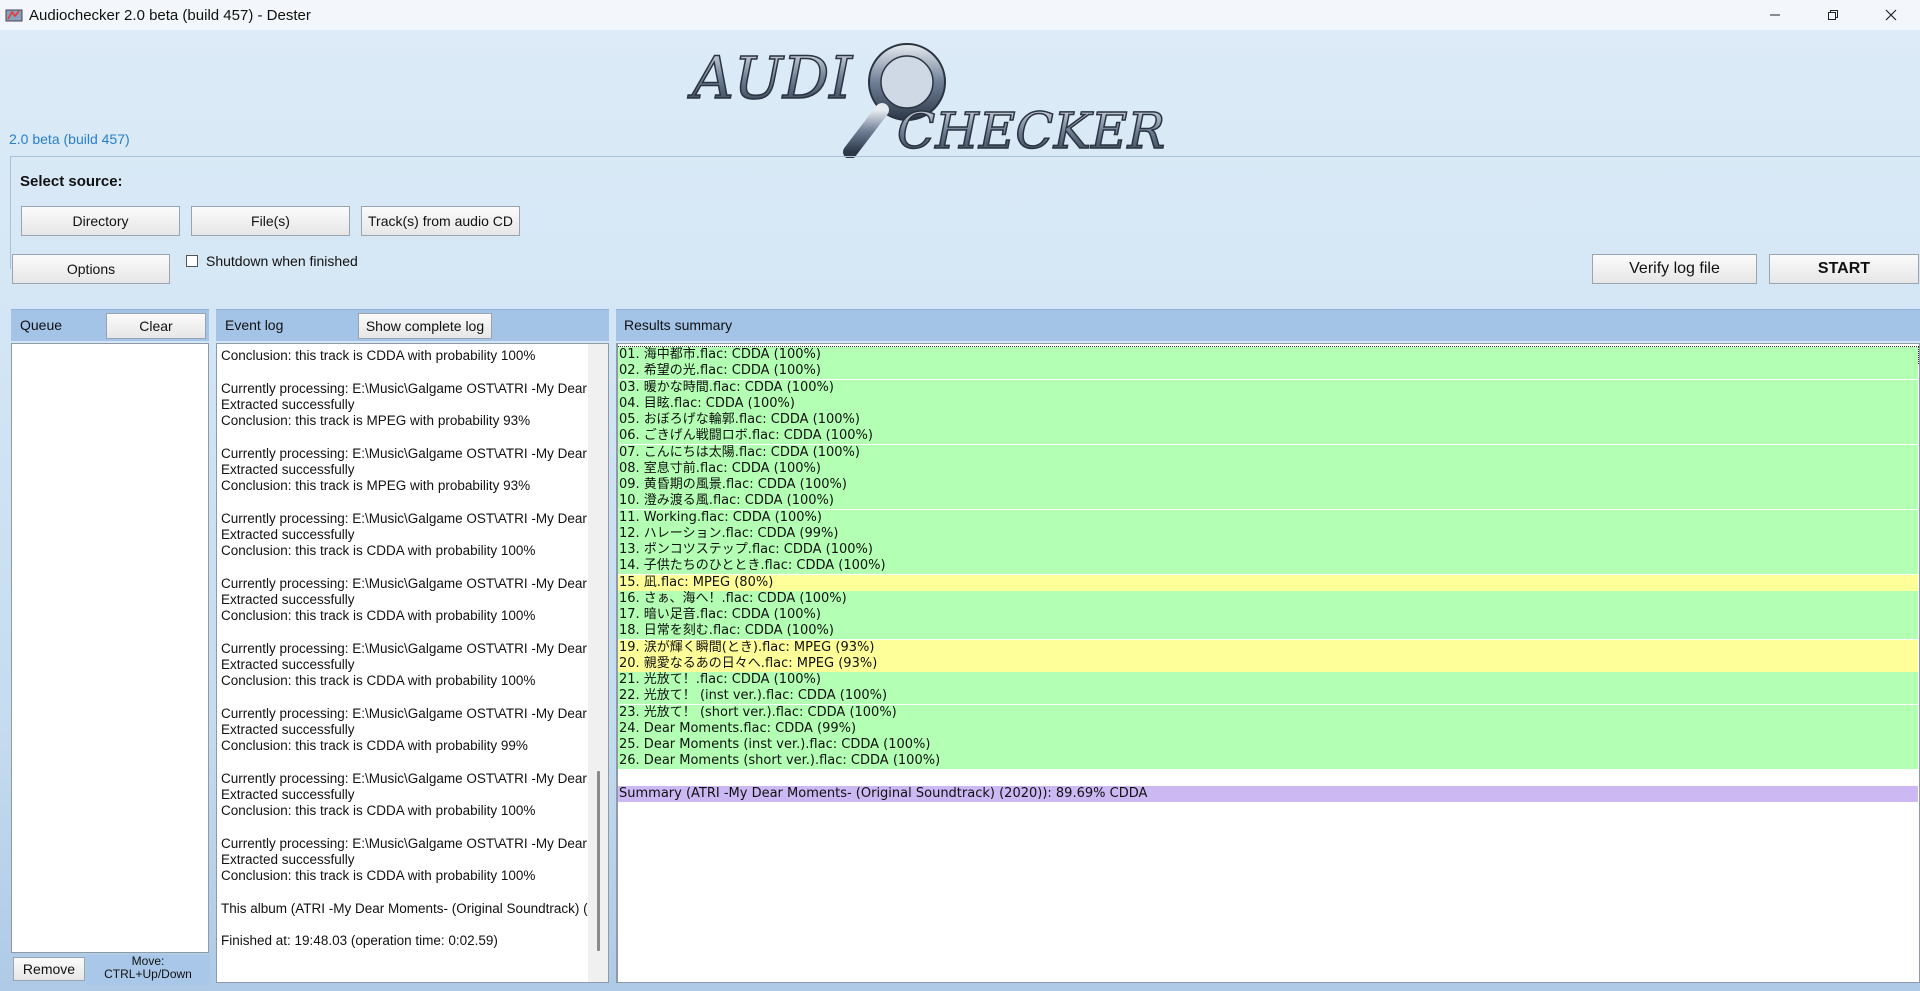 The height and width of the screenshot is (991, 1920). Describe the element at coordinates (1268, 566) in the screenshot. I see `result-row: 14. 子供たちのひととき.flac: CDDA (100%)` at that location.